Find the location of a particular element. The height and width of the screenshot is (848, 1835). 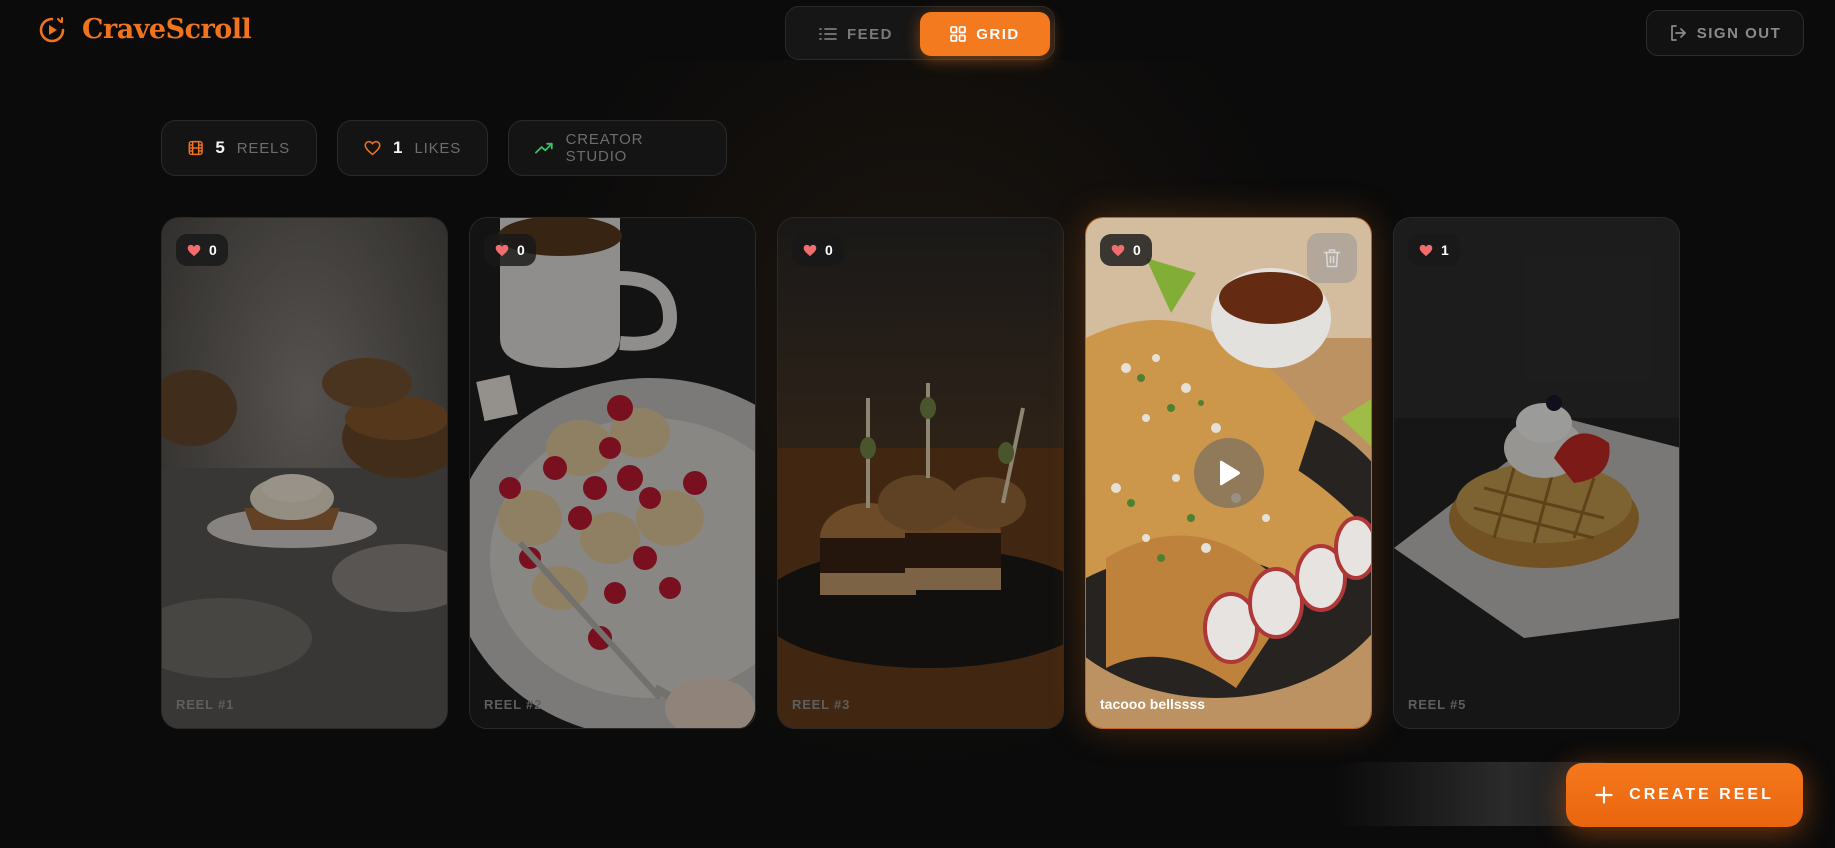

grid-icon is located at coordinates (958, 34).